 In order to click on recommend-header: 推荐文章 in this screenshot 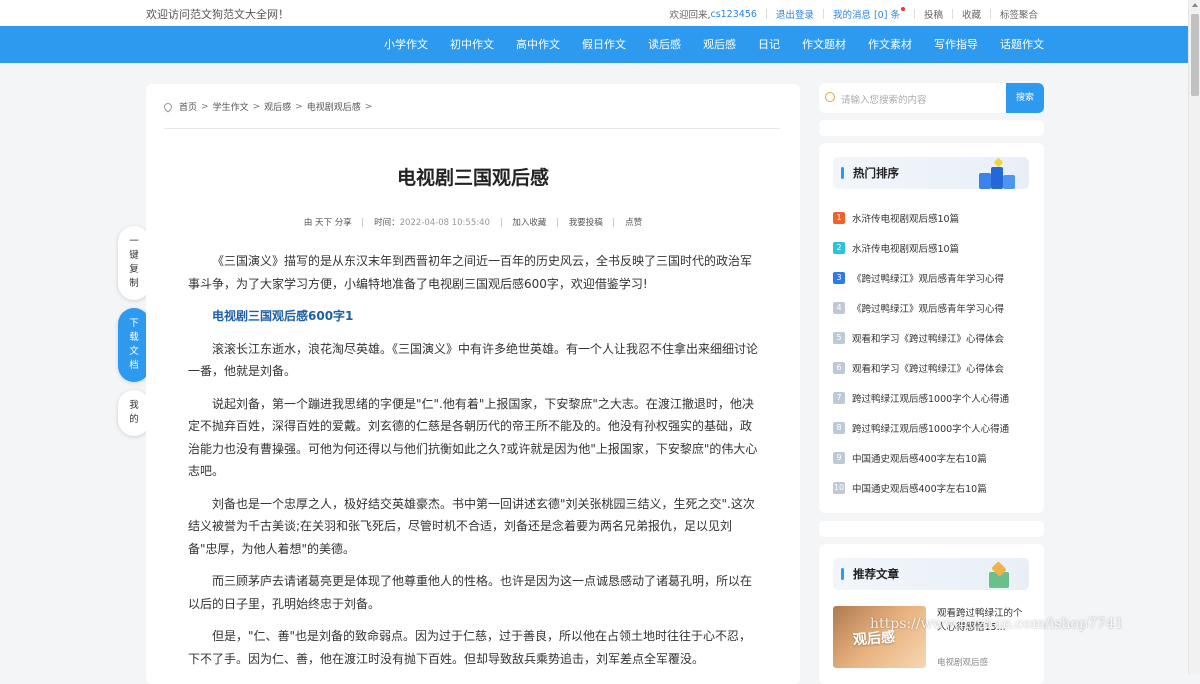, I will do `click(931, 574)`.